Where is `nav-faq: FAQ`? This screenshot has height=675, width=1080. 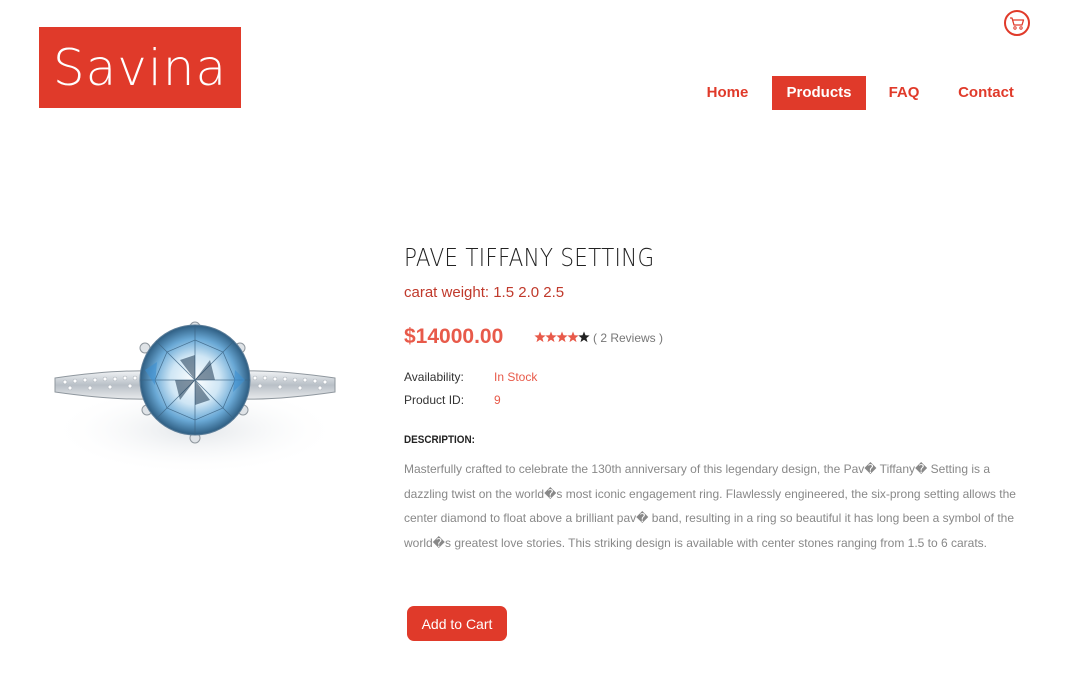 nav-faq: FAQ is located at coordinates (904, 93).